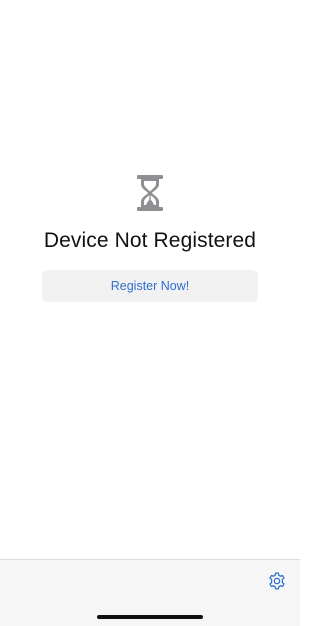 Image resolution: width=320 pixels, height=626 pixels. What do you see at coordinates (150, 193) in the screenshot?
I see `hourglass-icon` at bounding box center [150, 193].